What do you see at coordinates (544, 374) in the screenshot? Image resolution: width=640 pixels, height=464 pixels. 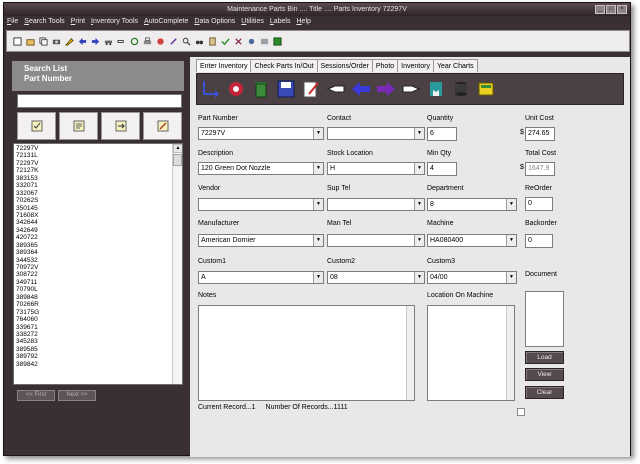 I see `view-button: View` at bounding box center [544, 374].